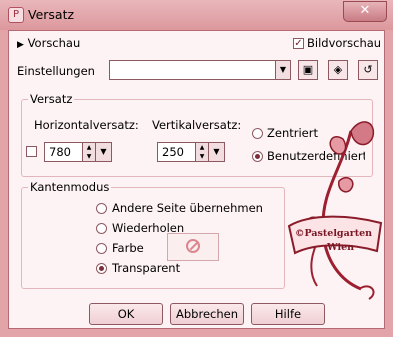 The height and width of the screenshot is (337, 393). Describe the element at coordinates (335, 210) in the screenshot. I see `watermark-flower-graphic` at that location.